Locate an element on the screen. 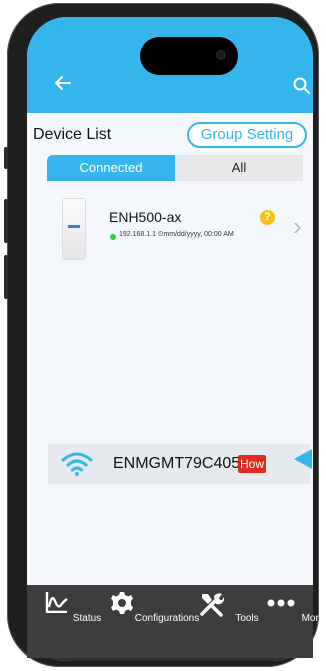 This screenshot has width=326, height=671. wifi-icon is located at coordinates (77, 464).